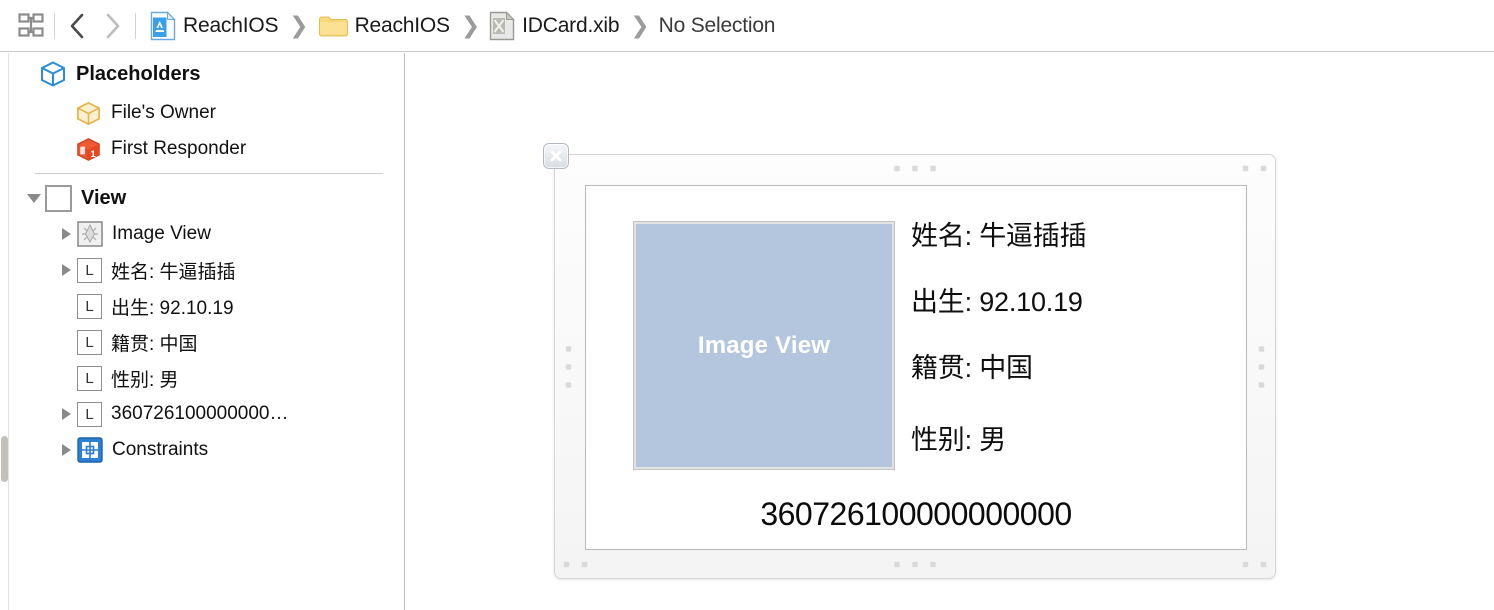 The image size is (1494, 610). I want to click on back-button, so click(78, 26).